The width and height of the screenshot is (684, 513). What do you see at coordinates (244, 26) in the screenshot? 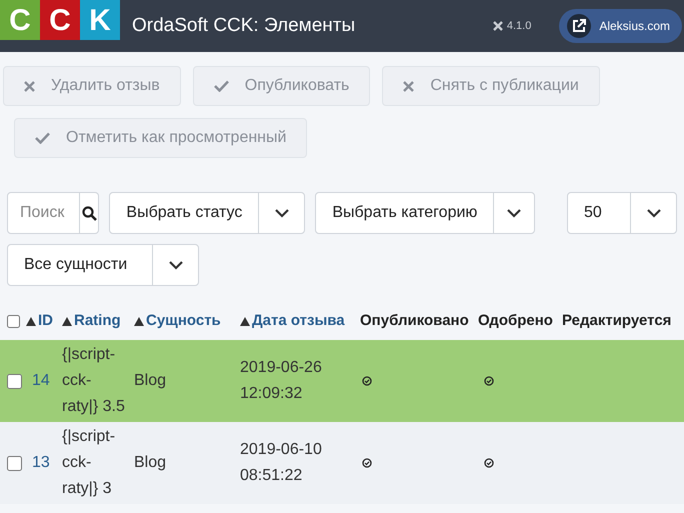
I see `page-title: OrdaSoft CCK: Элементы` at bounding box center [244, 26].